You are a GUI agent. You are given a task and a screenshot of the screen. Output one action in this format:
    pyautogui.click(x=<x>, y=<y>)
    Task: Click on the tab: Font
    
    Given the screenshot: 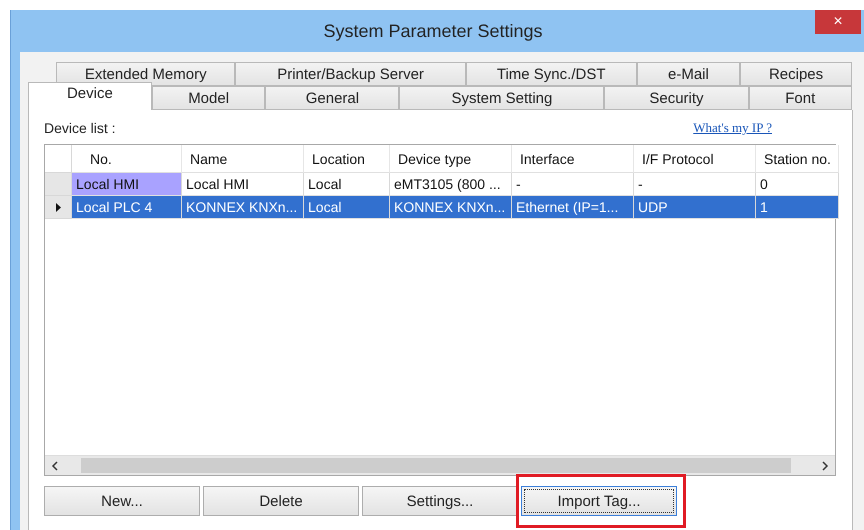 What is the action you would take?
    pyautogui.click(x=800, y=98)
    